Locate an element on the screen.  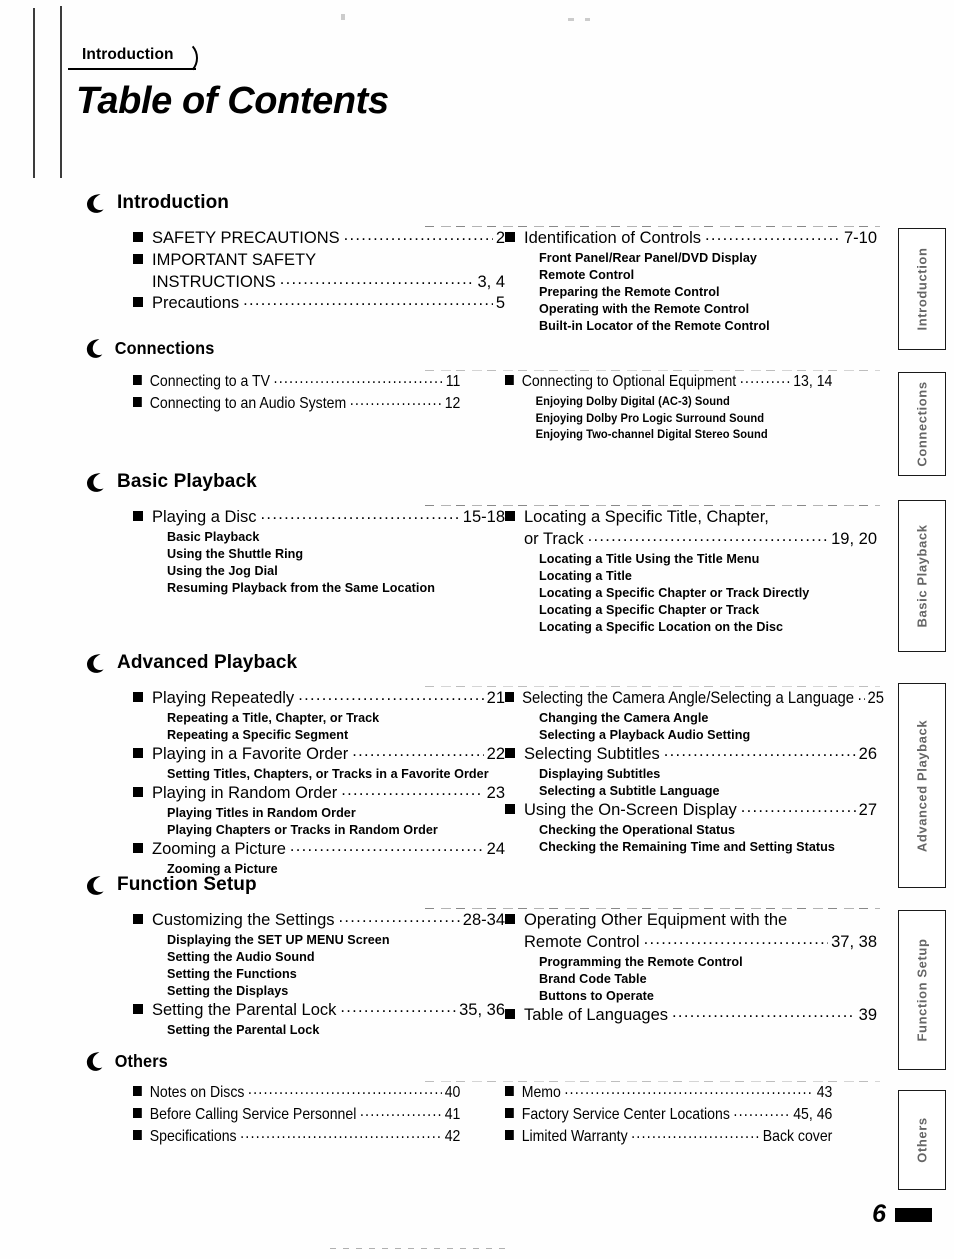
toc-section-title: Basic Playback is located at coordinates (187, 481).